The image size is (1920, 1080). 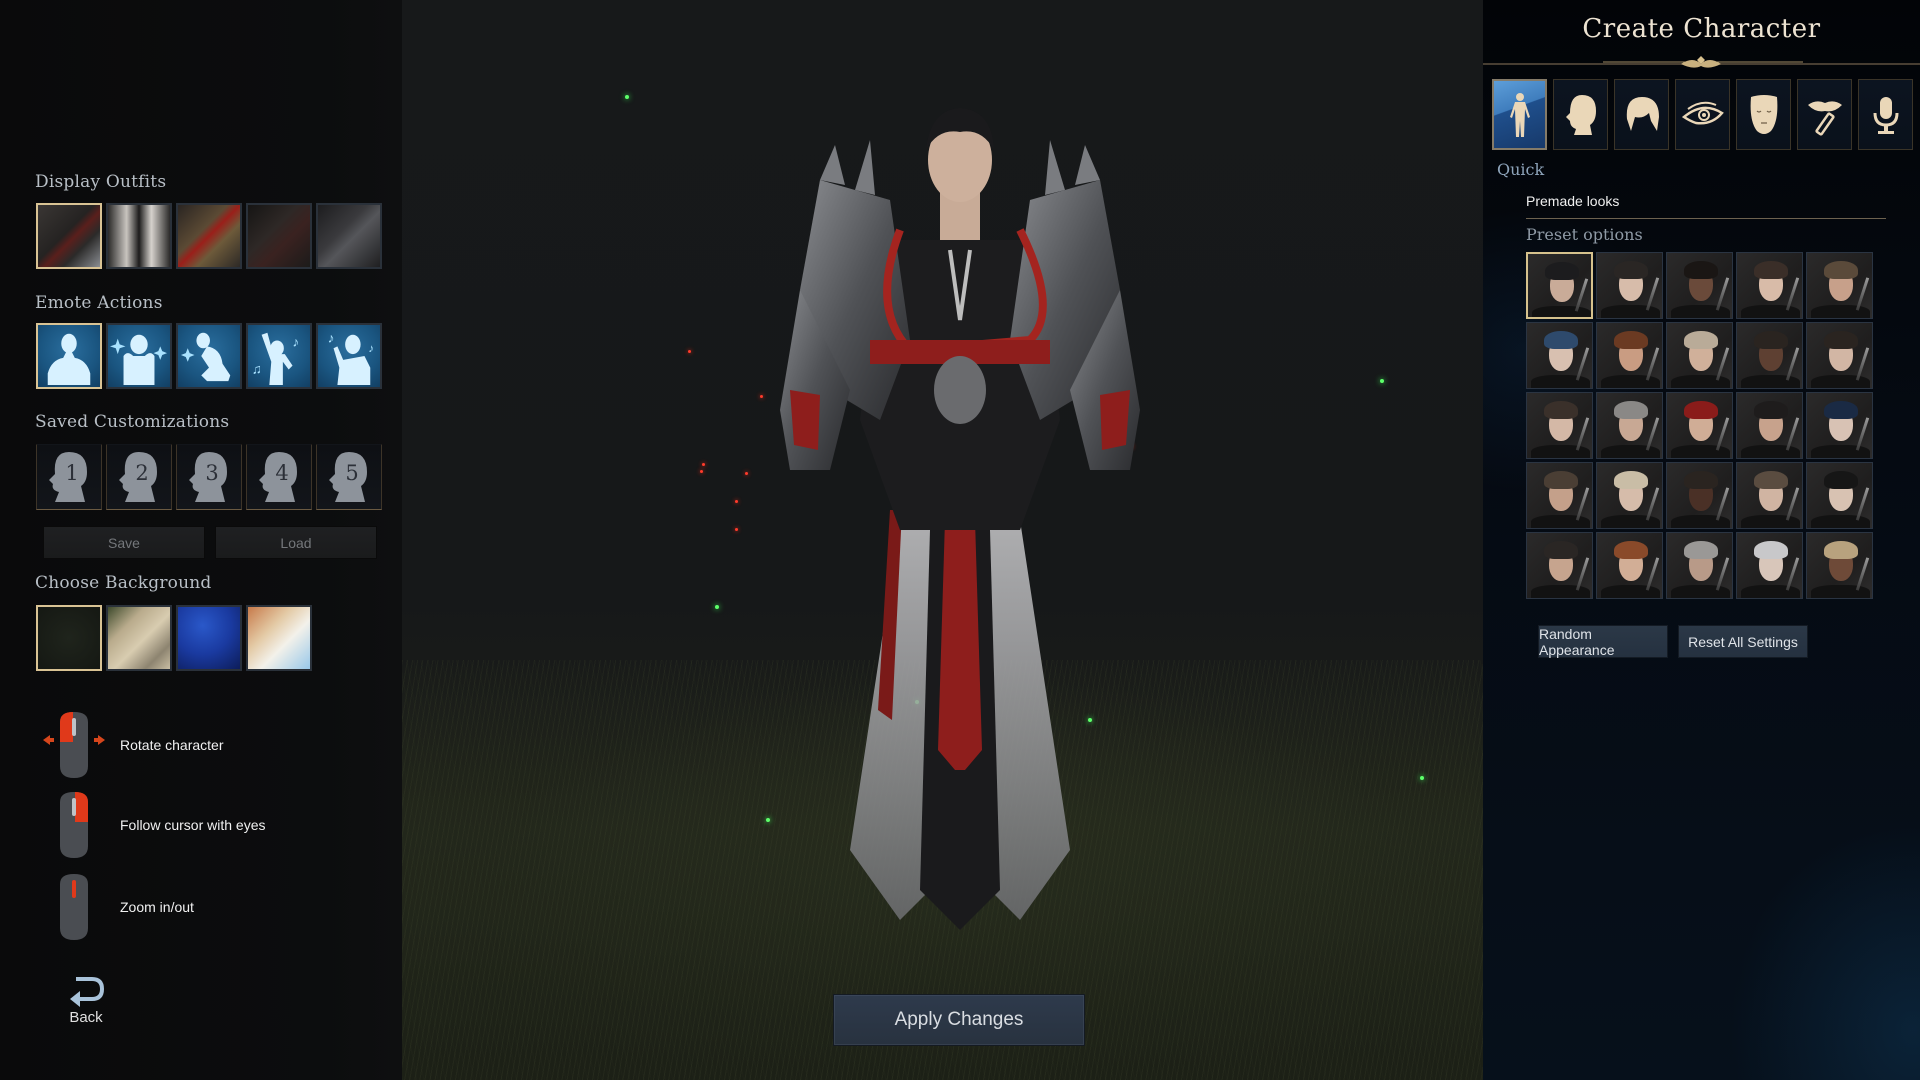 I want to click on title-ornament, so click(x=1701, y=62).